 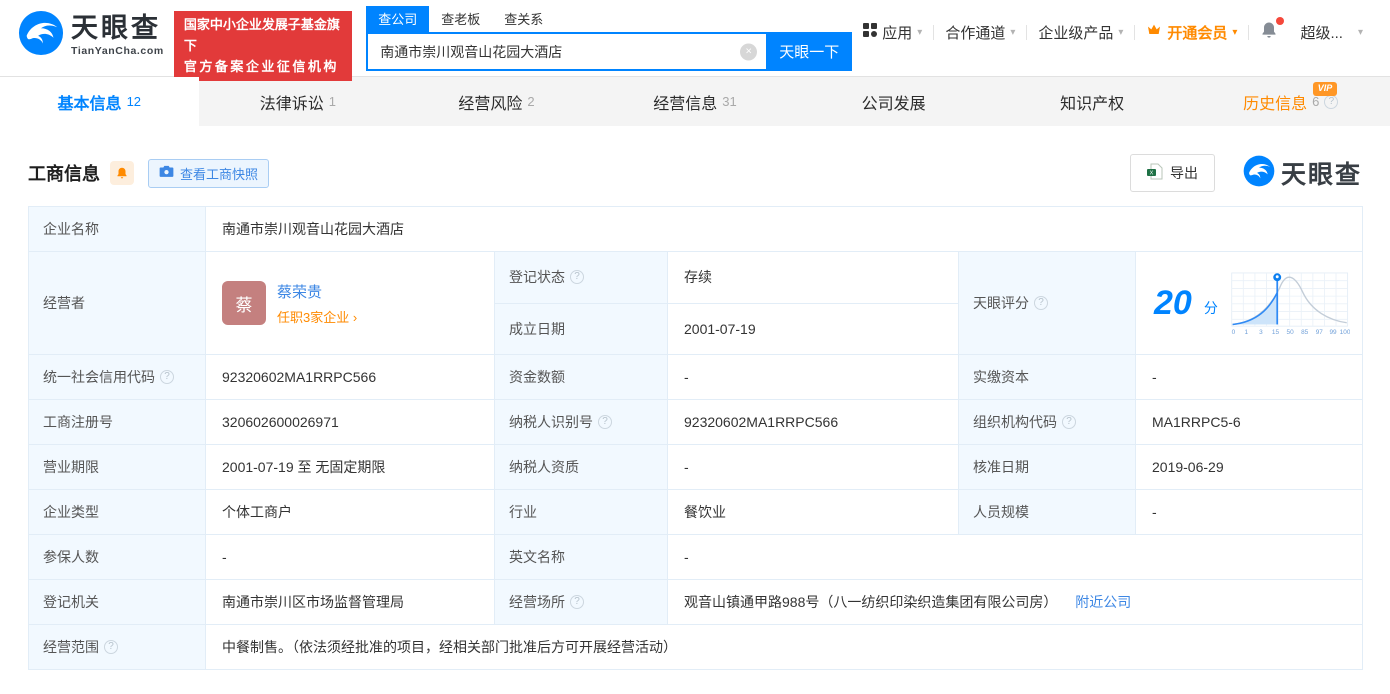 What do you see at coordinates (166, 173) in the screenshot?
I see `camera-icon` at bounding box center [166, 173].